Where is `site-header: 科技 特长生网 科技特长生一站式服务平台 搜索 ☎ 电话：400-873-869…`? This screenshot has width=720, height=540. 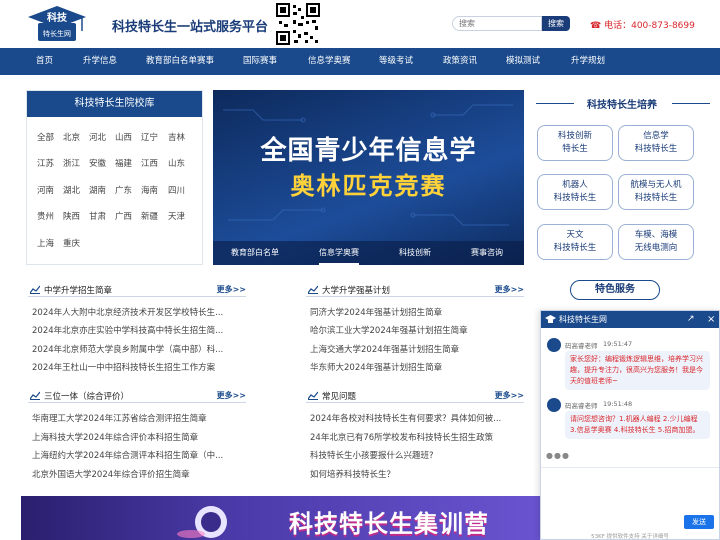 site-header: 科技 特长生网 科技特长生一站式服务平台 搜索 ☎ 电话：400-873-869… is located at coordinates (360, 24).